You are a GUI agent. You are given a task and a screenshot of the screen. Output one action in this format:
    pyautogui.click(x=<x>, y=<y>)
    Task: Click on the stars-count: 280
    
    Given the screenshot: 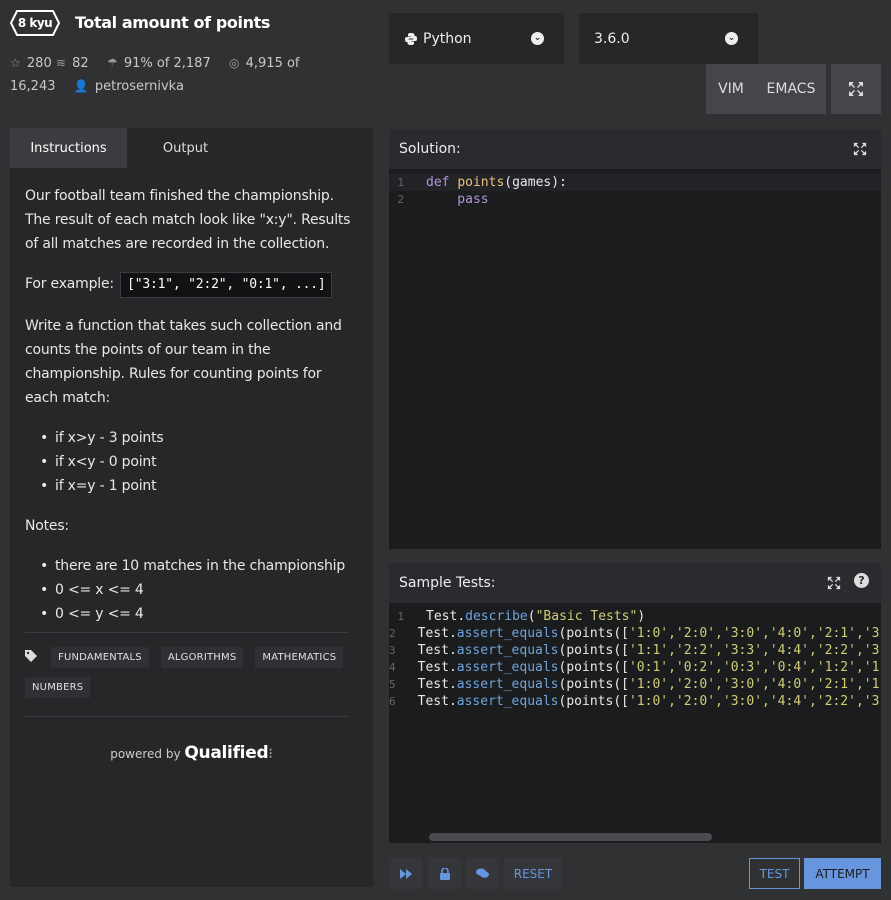 What is the action you would take?
    pyautogui.click(x=39, y=63)
    